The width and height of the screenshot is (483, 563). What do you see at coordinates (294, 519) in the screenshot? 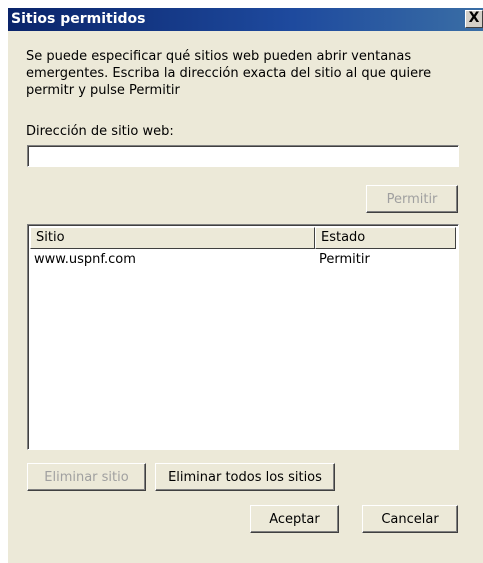
I see `ok-button: Aceptar` at bounding box center [294, 519].